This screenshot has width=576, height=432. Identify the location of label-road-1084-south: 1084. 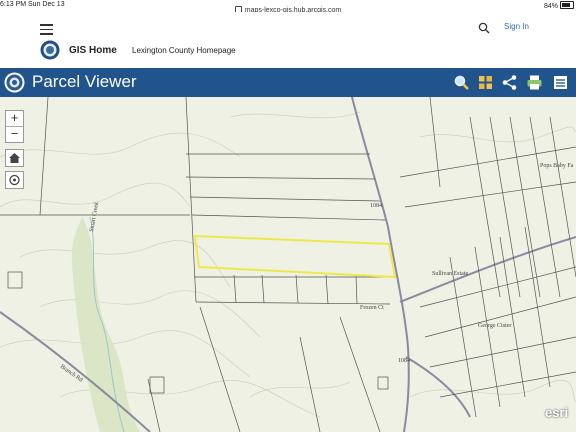
(404, 361).